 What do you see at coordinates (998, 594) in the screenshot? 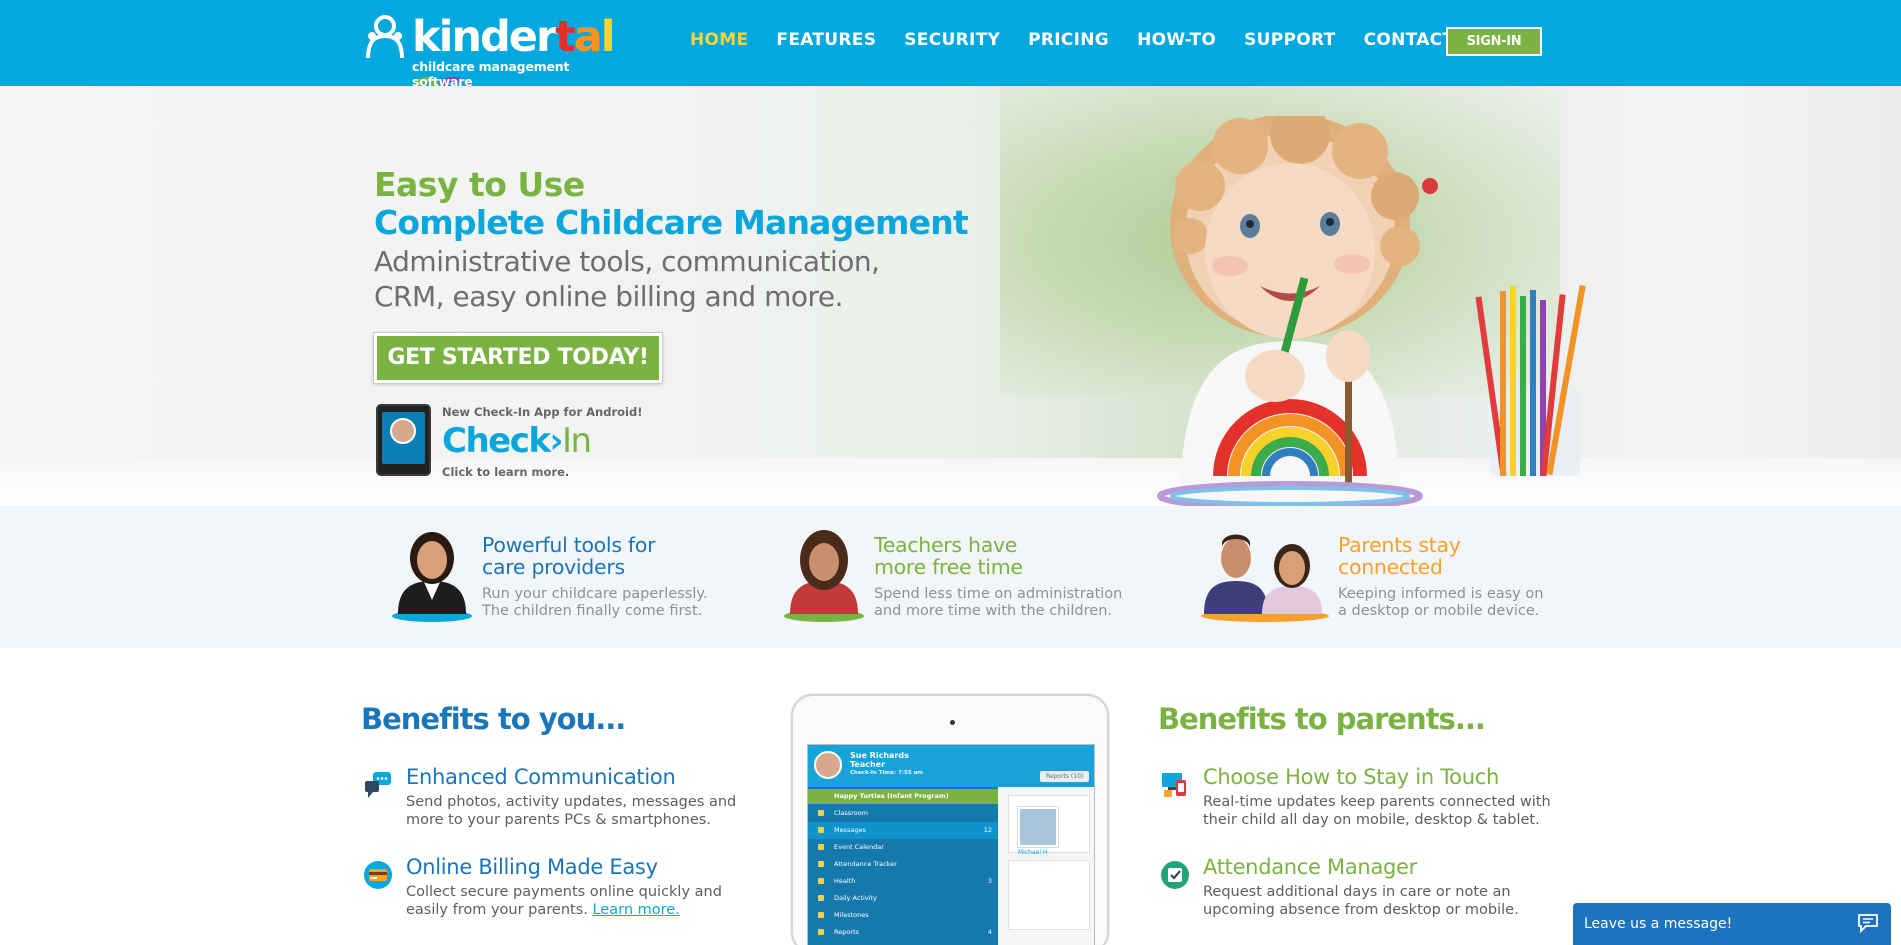
I see `feature-desc-line1: Spend less time on administration` at bounding box center [998, 594].